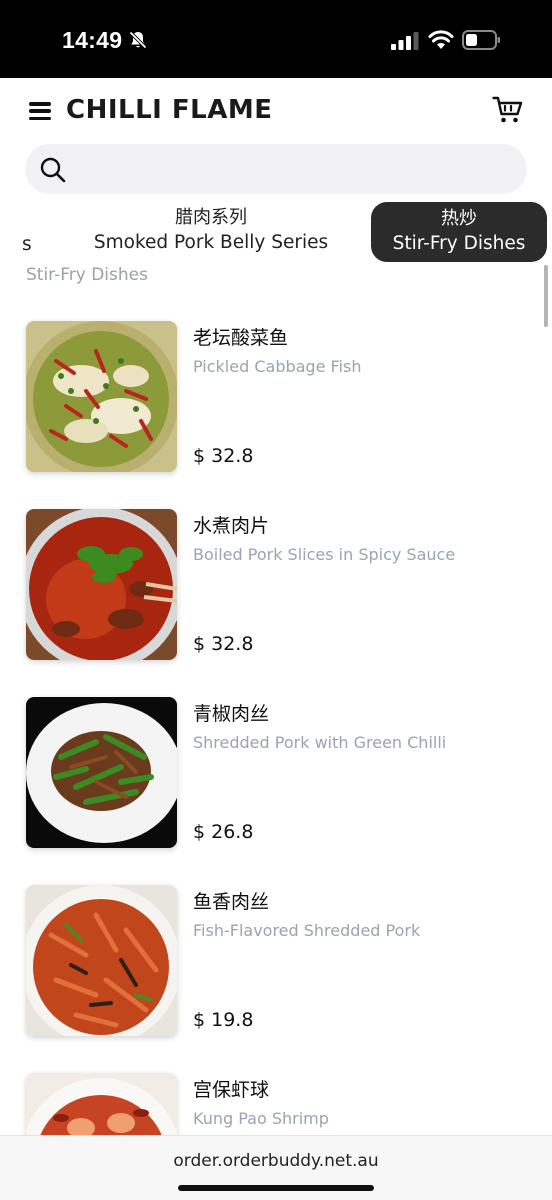 Image resolution: width=552 pixels, height=1200 pixels. What do you see at coordinates (231, 902) in the screenshot?
I see `dish-name-zh: 鱼香肉丝` at bounding box center [231, 902].